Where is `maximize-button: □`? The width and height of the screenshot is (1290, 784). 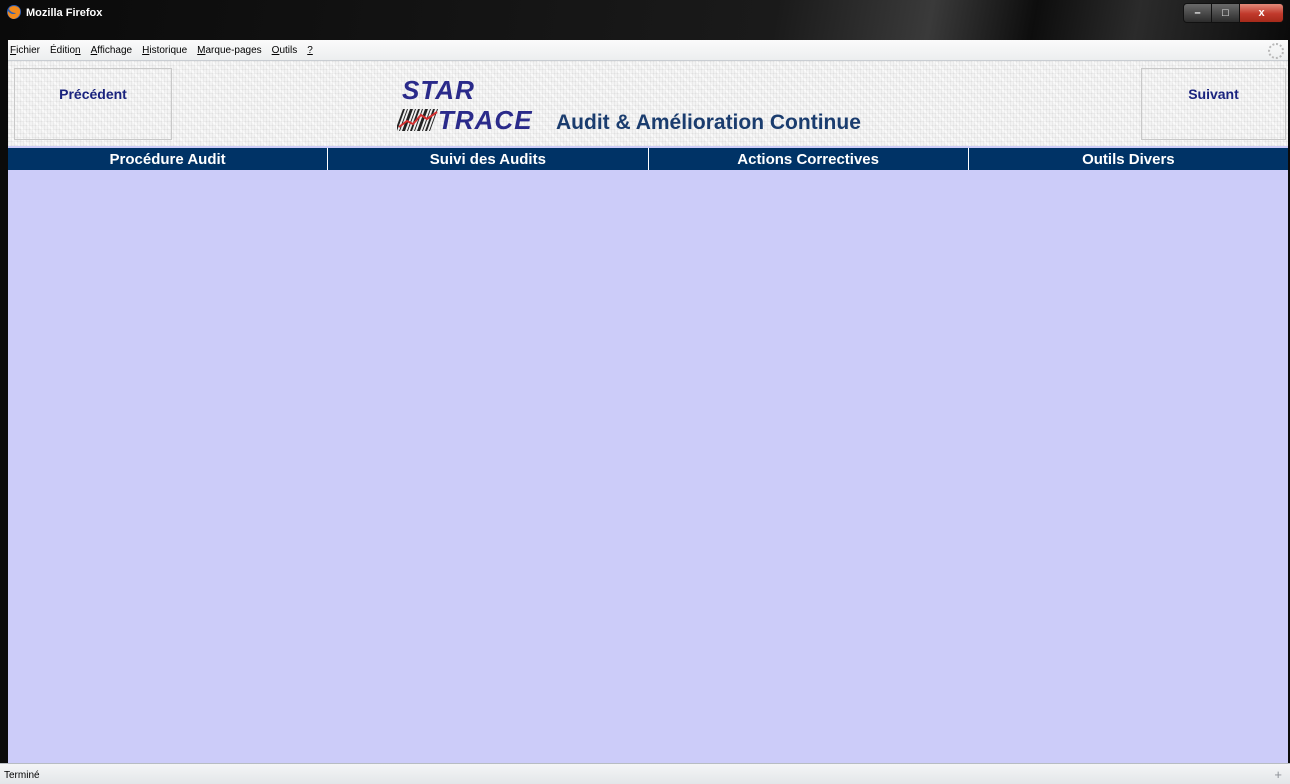
maximize-button: □ is located at coordinates (1226, 13).